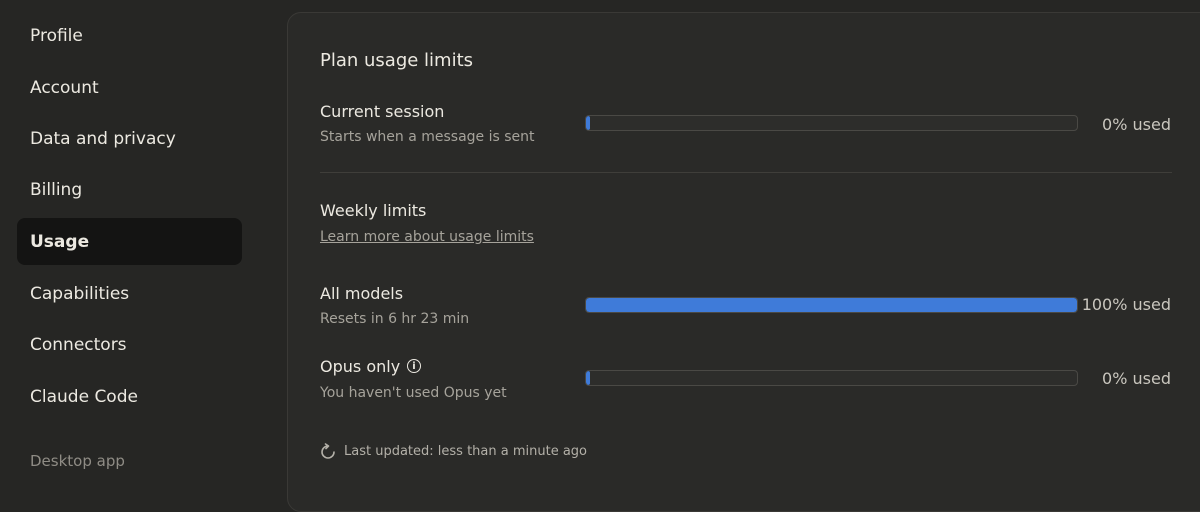 This screenshot has width=1200, height=512. Describe the element at coordinates (831, 378) in the screenshot. I see `opus-only-progress-bar` at that location.